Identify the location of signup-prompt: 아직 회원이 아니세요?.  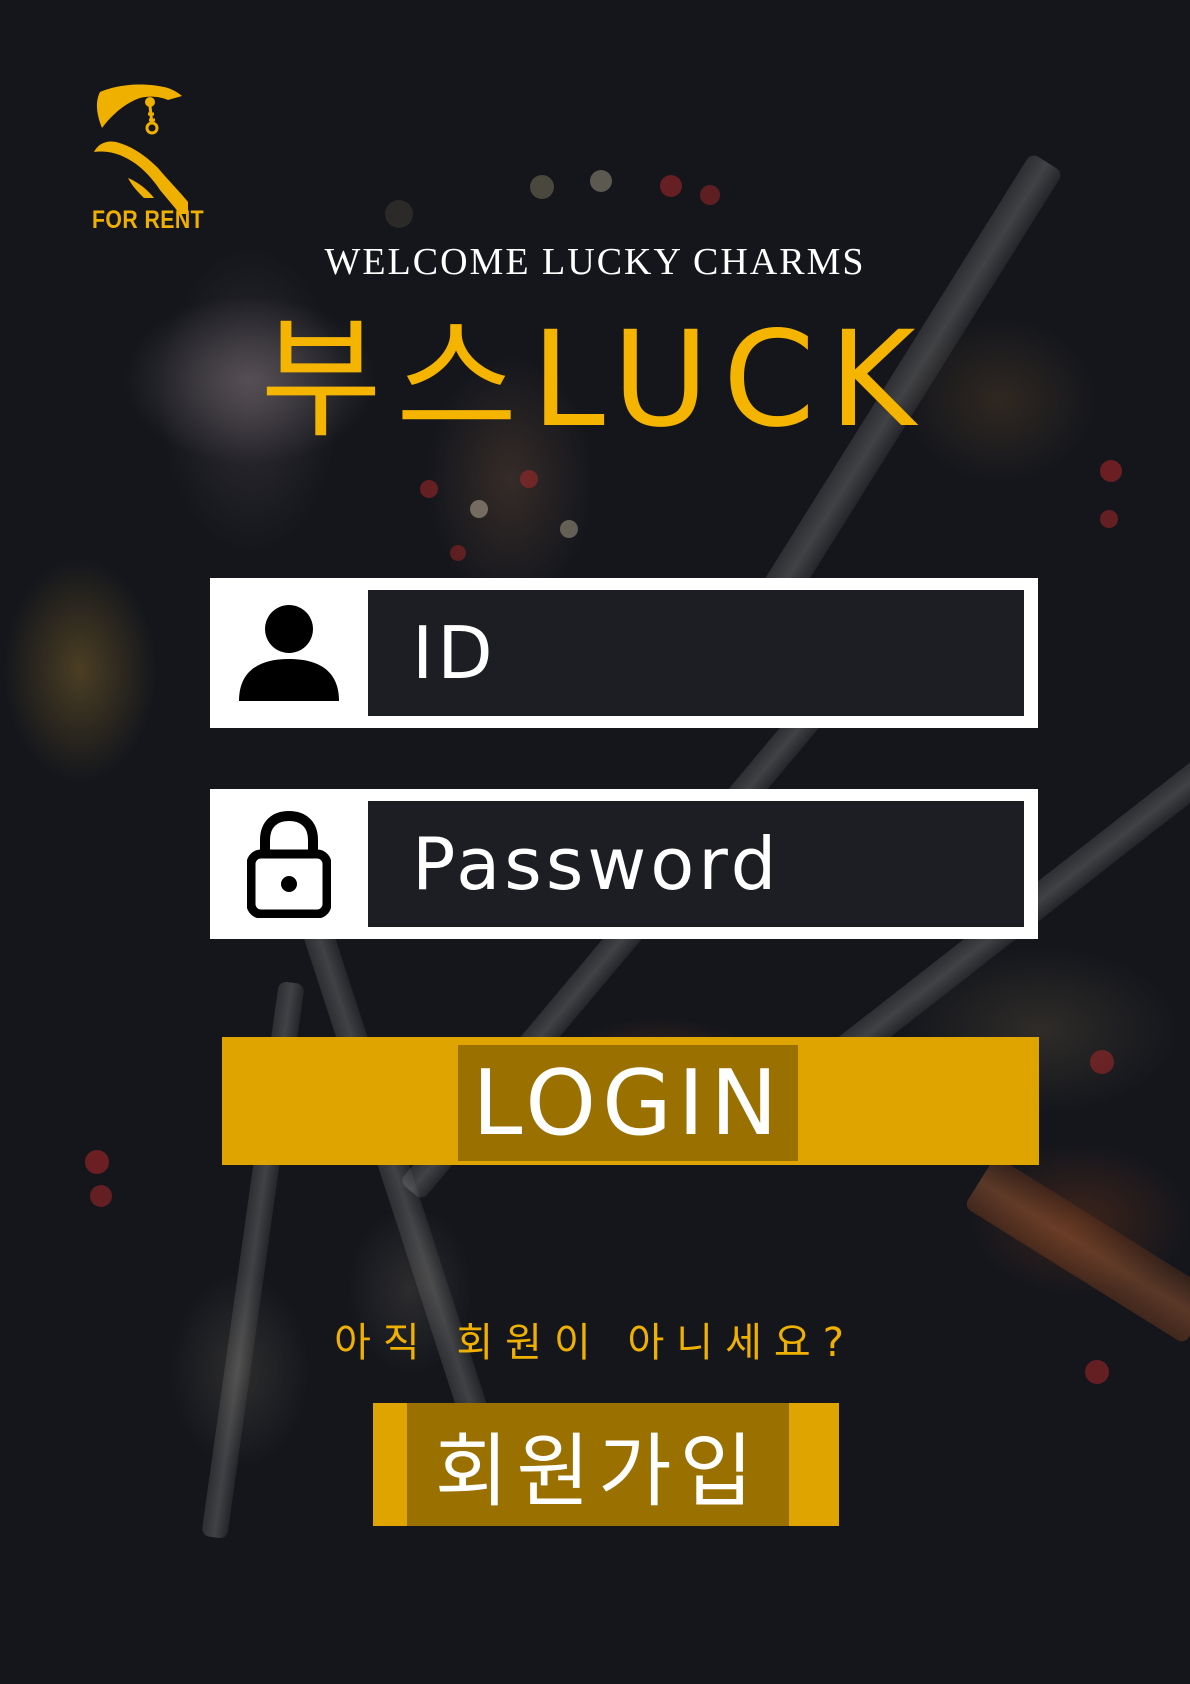
(595, 1343).